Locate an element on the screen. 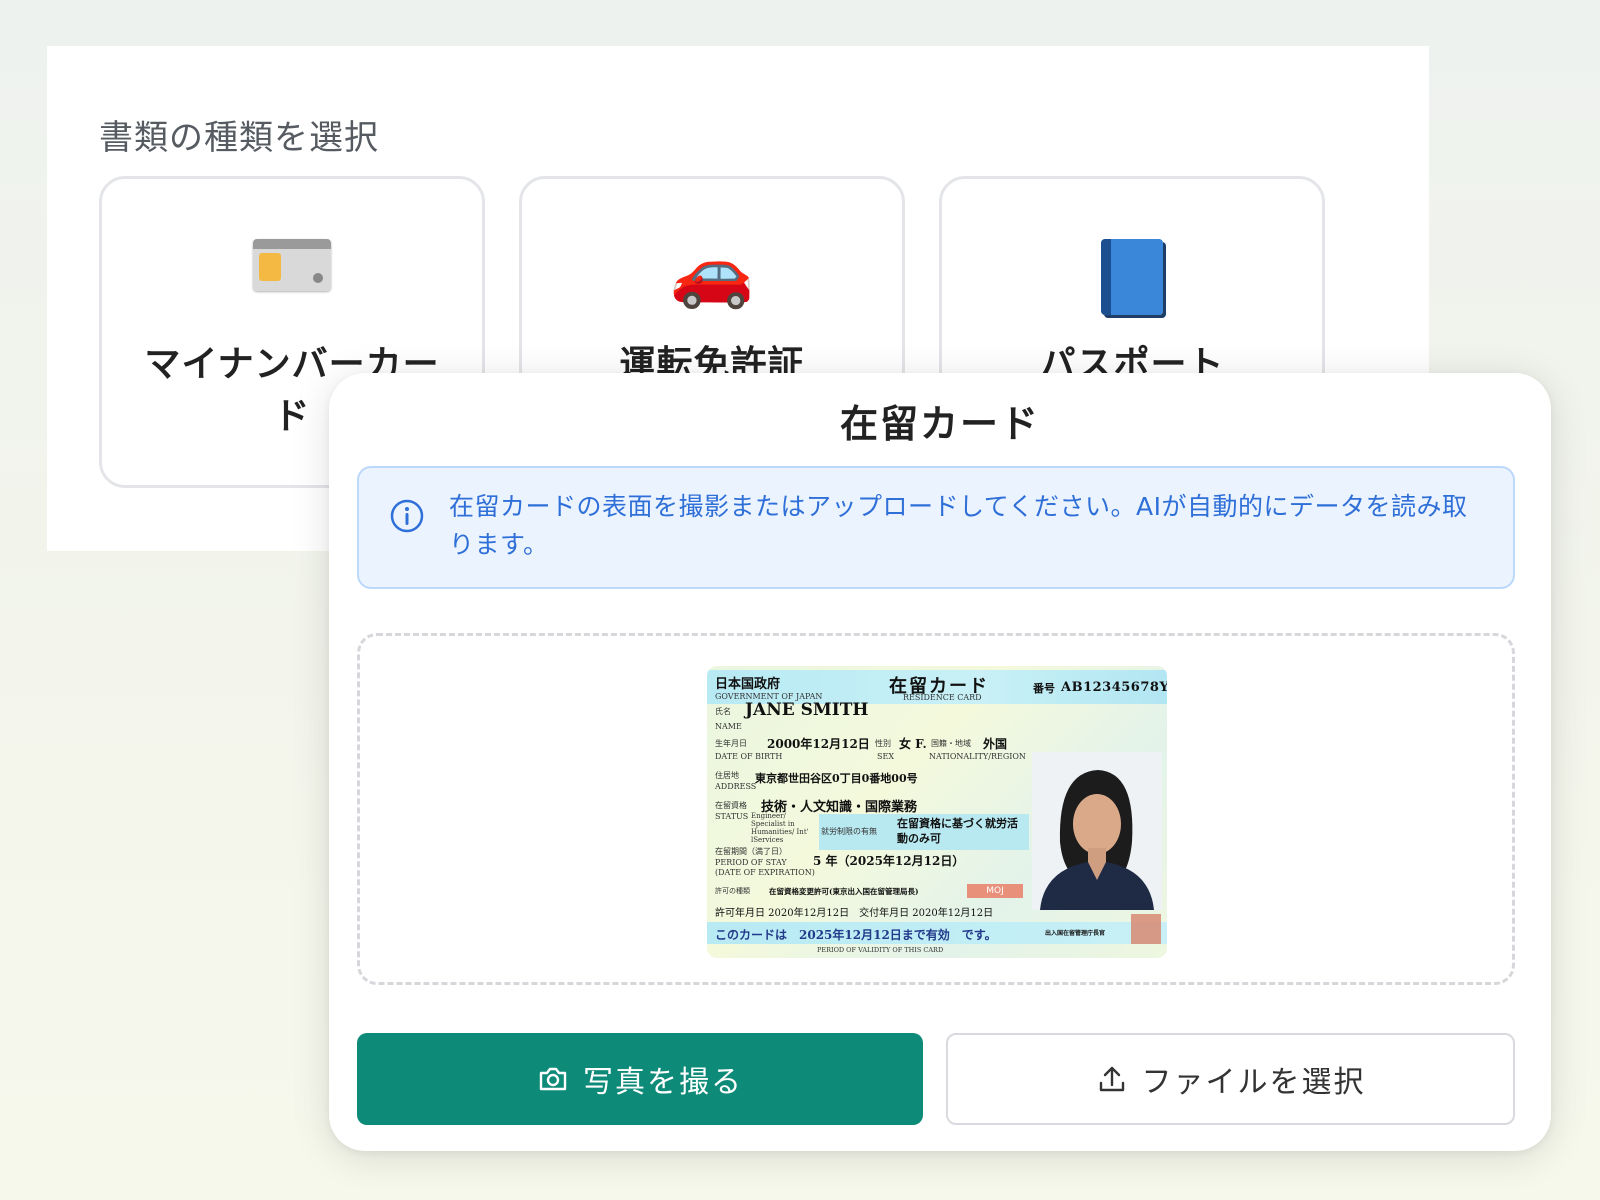 The height and width of the screenshot is (1200, 1600). card-permit-date: 許可年月日 2020年12月12日 交付年月日 2020年12月12日 is located at coordinates (854, 913).